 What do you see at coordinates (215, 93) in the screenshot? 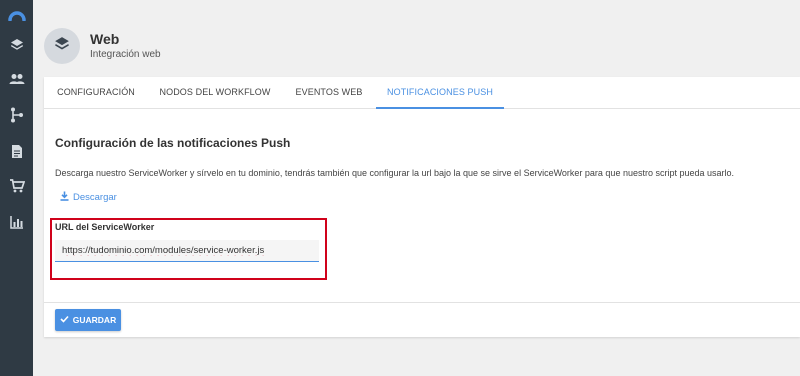
I see `tab-nodos-workflow: NODOS DEL WORKFLOW` at bounding box center [215, 93].